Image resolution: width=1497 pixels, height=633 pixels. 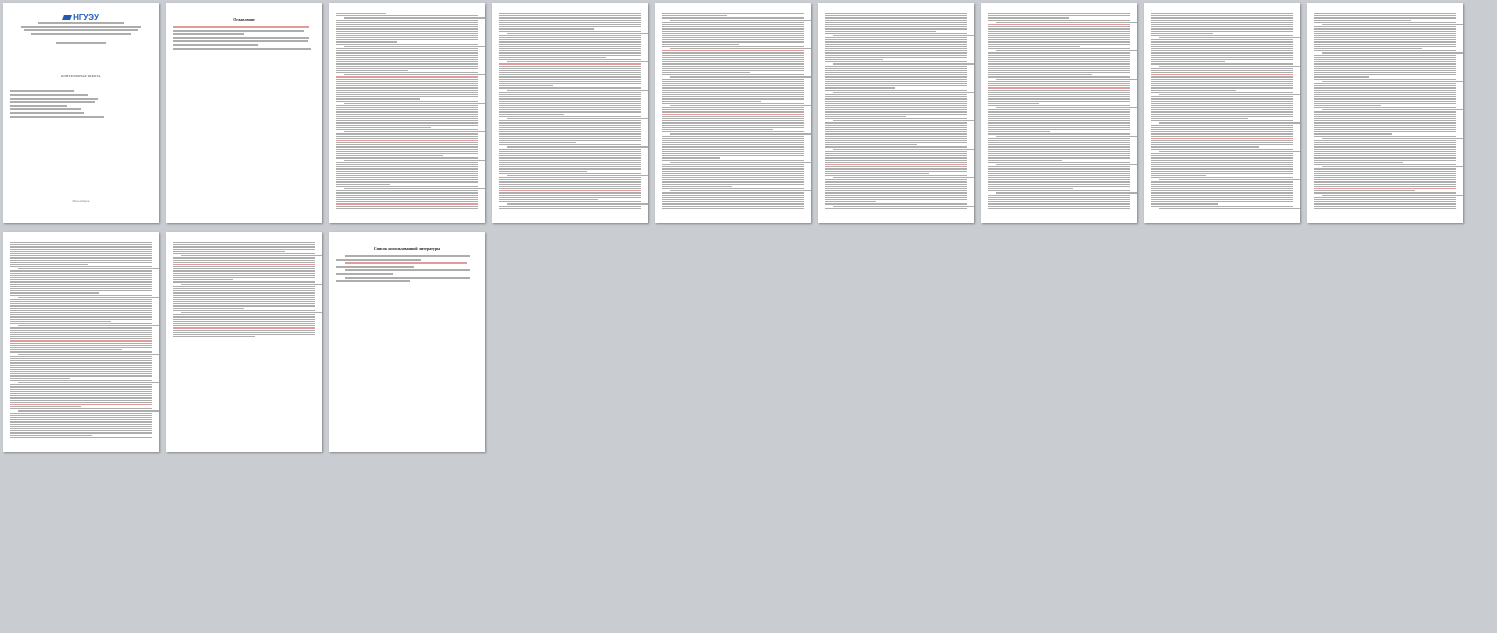 I want to click on page-1-cover: НГУЭУ КОНТРОЛЬНАЯ РАБОТА Новосибирск, so click(x=81, y=113).